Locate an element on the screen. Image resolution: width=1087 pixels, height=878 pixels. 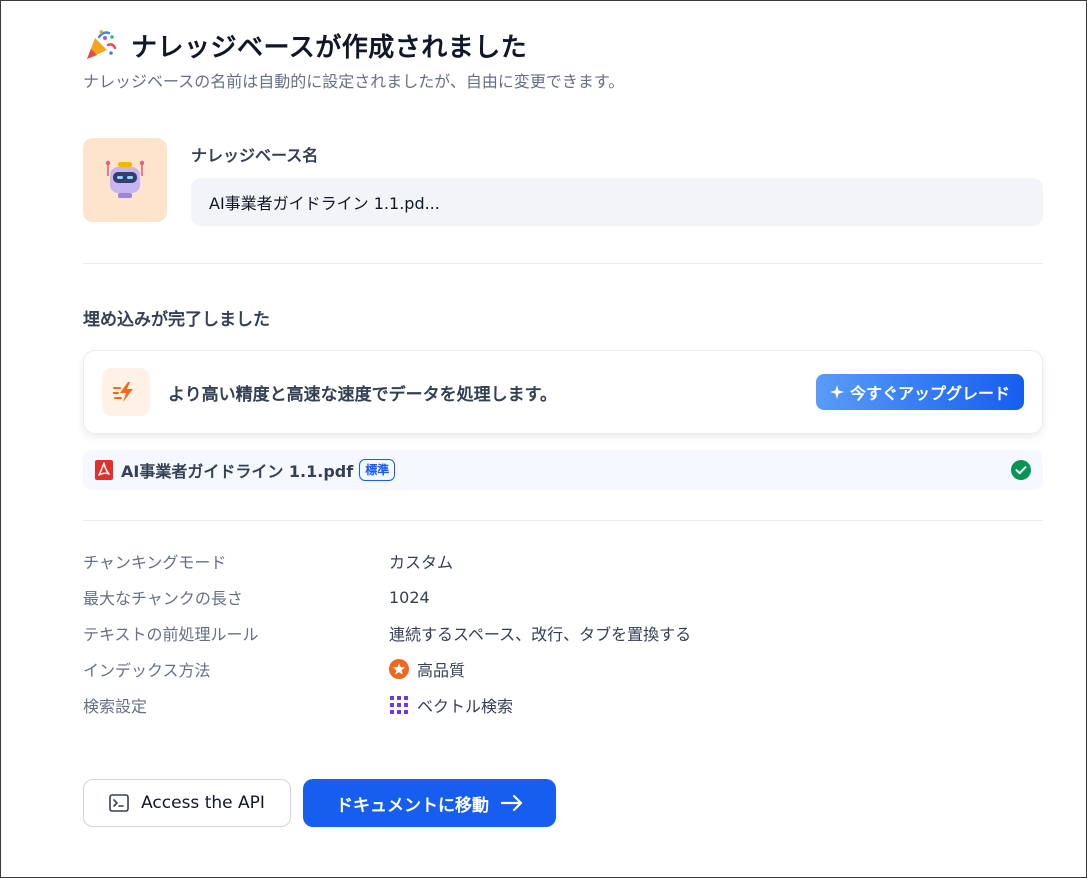
knowledge-base-row: ナレッジベース名 is located at coordinates (563, 182).